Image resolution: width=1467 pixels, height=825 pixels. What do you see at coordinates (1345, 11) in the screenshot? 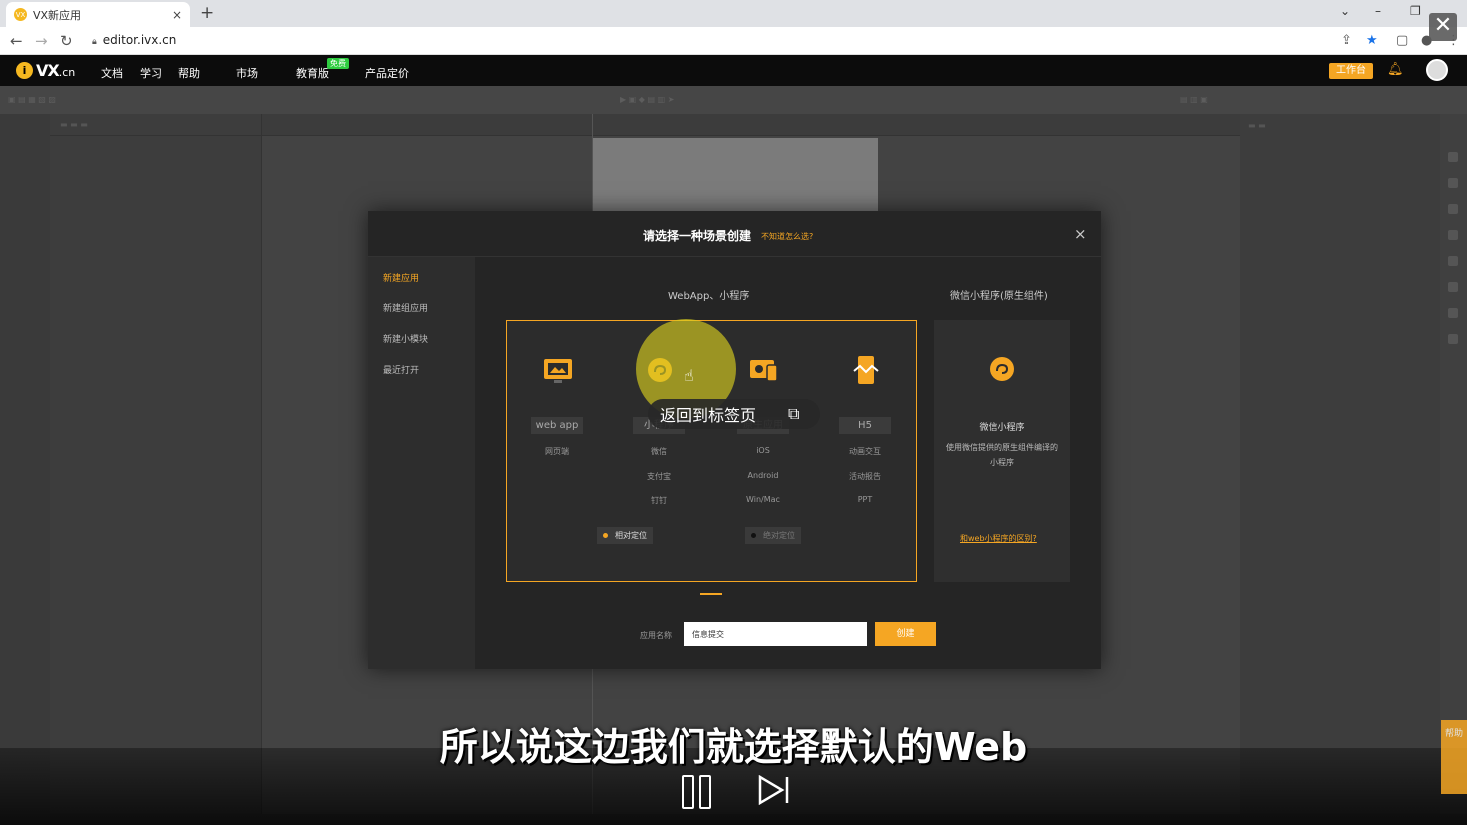
I see `tab-search-icon: ⌄` at bounding box center [1345, 11].